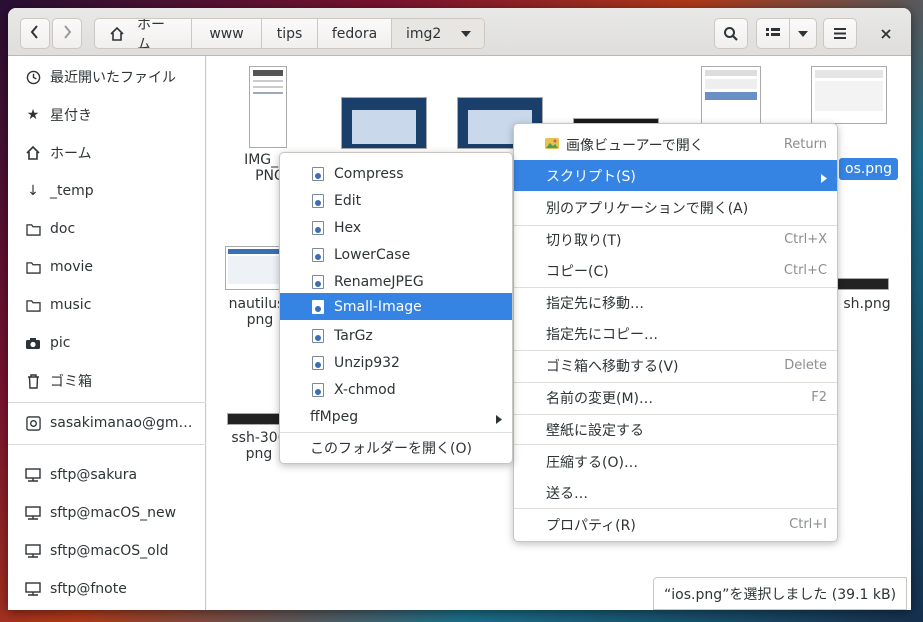 This screenshot has width=923, height=622. Describe the element at coordinates (355, 33) in the screenshot. I see `crumb-fedora: fedora` at that location.